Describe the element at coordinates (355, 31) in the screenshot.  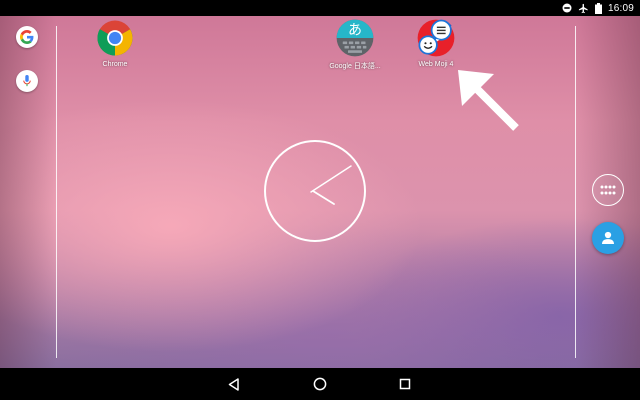
I see `app-glyph: あ` at that location.